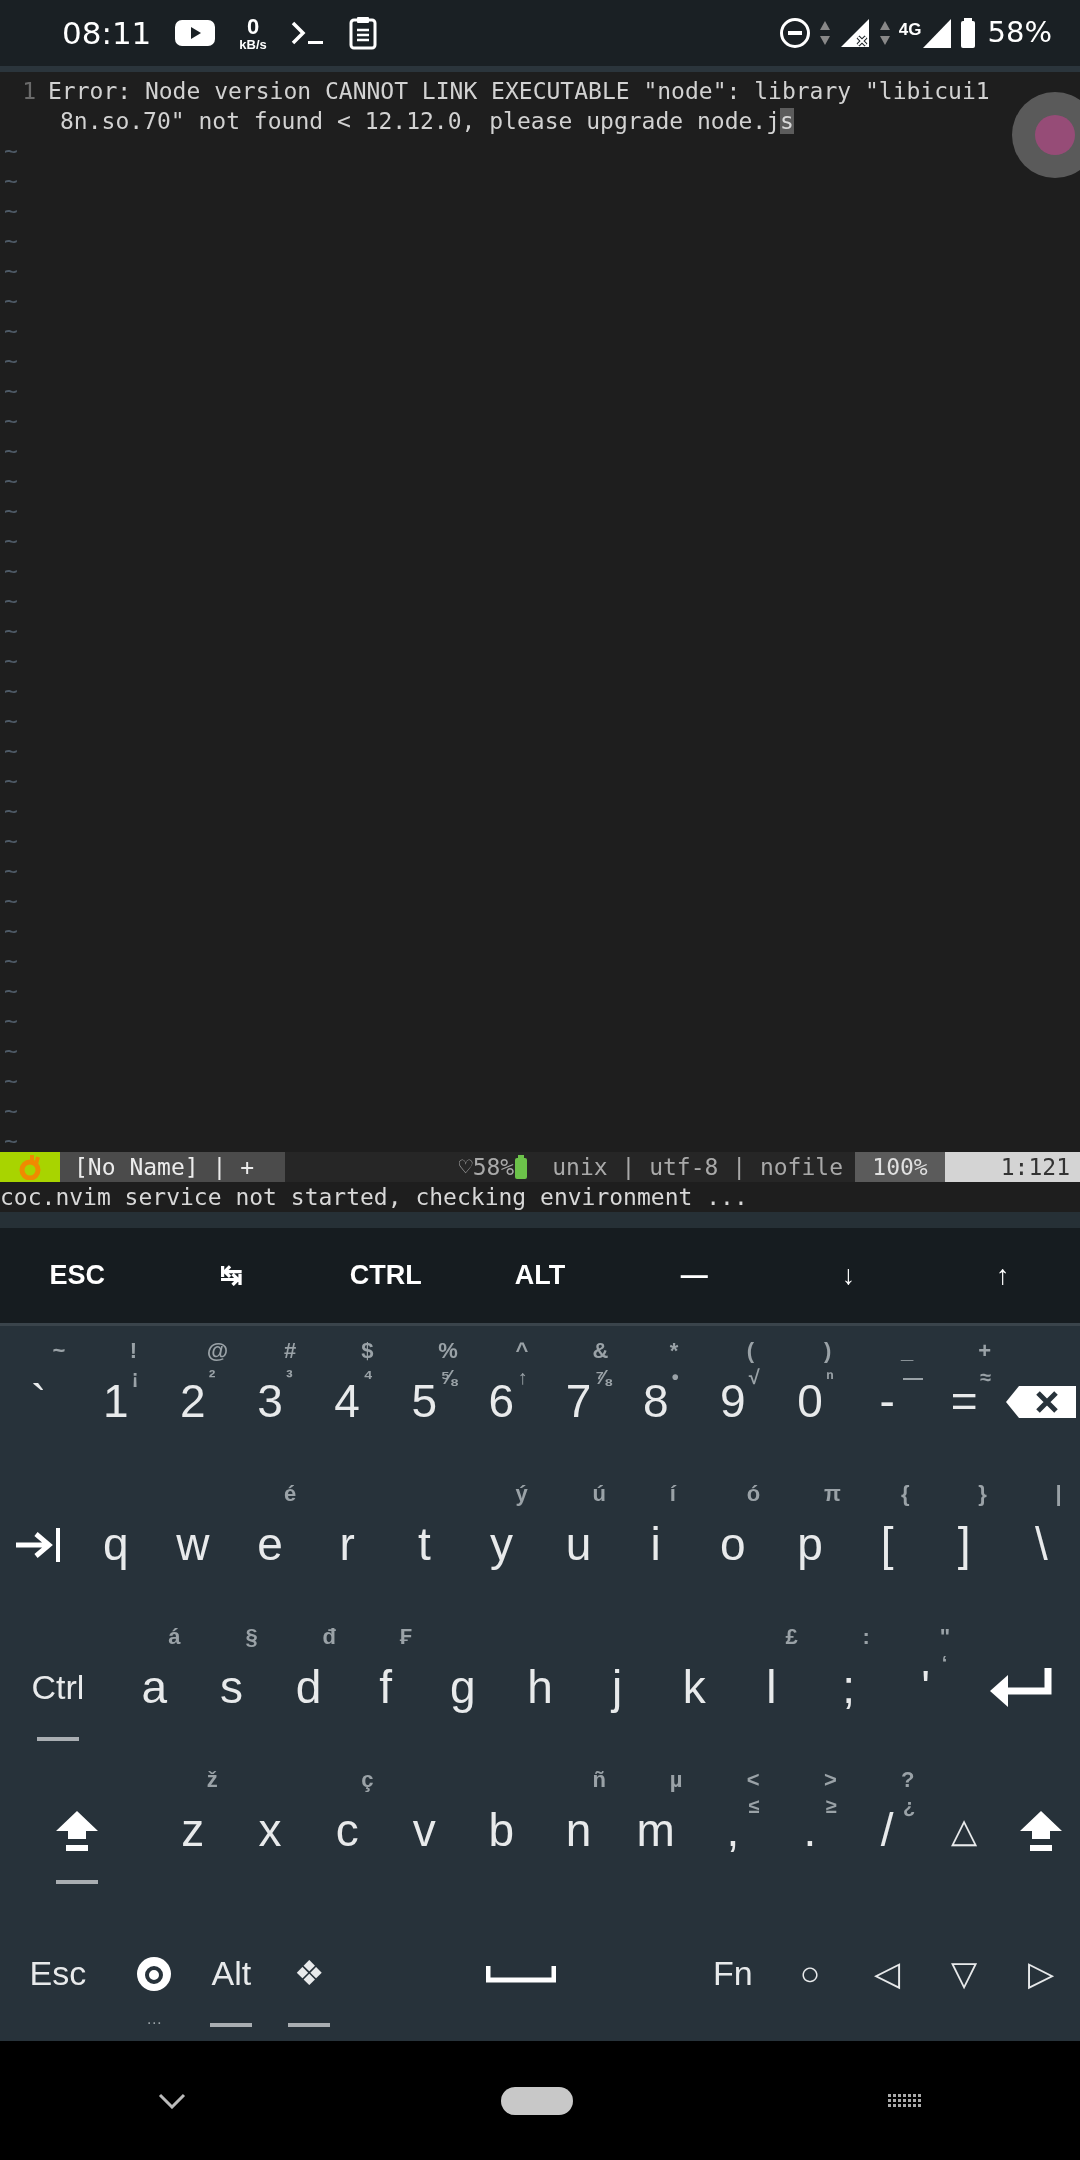 The image size is (1080, 2160). What do you see at coordinates (405, 1637) in the screenshot?
I see `key-hint: ₣` at bounding box center [405, 1637].